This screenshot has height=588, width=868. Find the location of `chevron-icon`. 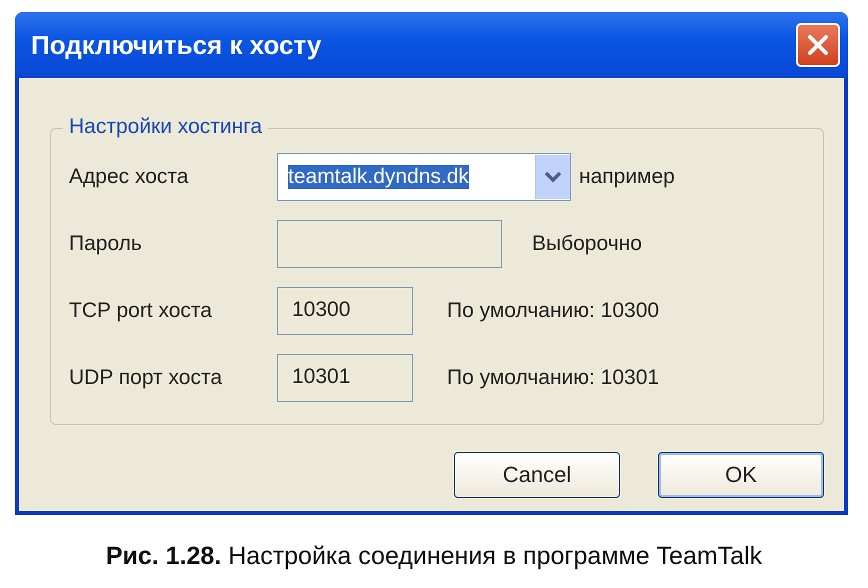

chevron-icon is located at coordinates (553, 177).